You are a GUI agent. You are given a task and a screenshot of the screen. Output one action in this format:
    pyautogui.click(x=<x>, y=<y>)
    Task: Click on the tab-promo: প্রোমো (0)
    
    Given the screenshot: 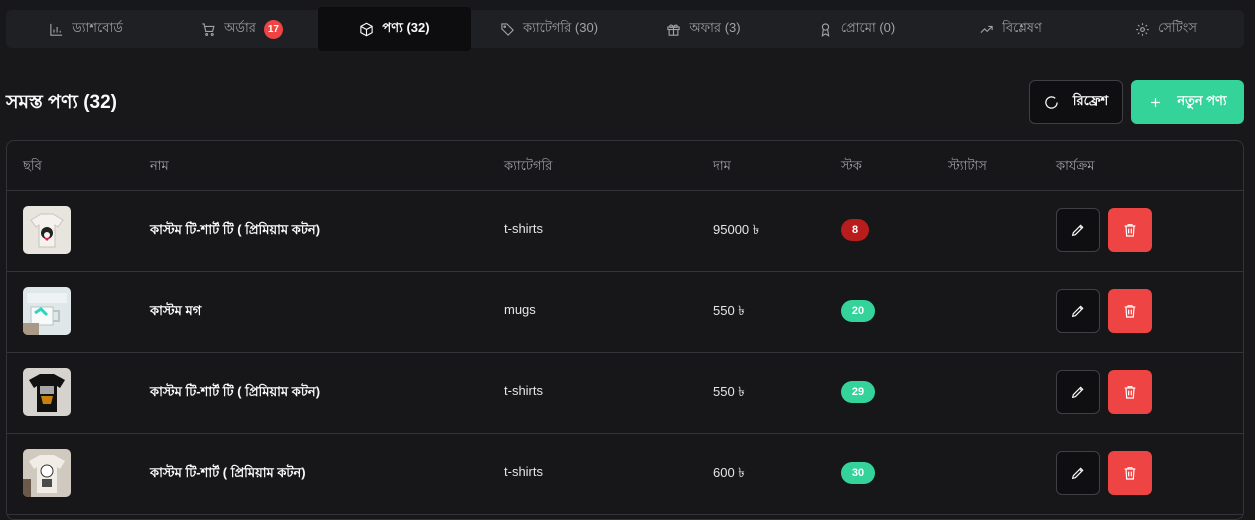 What is the action you would take?
    pyautogui.click(x=856, y=29)
    